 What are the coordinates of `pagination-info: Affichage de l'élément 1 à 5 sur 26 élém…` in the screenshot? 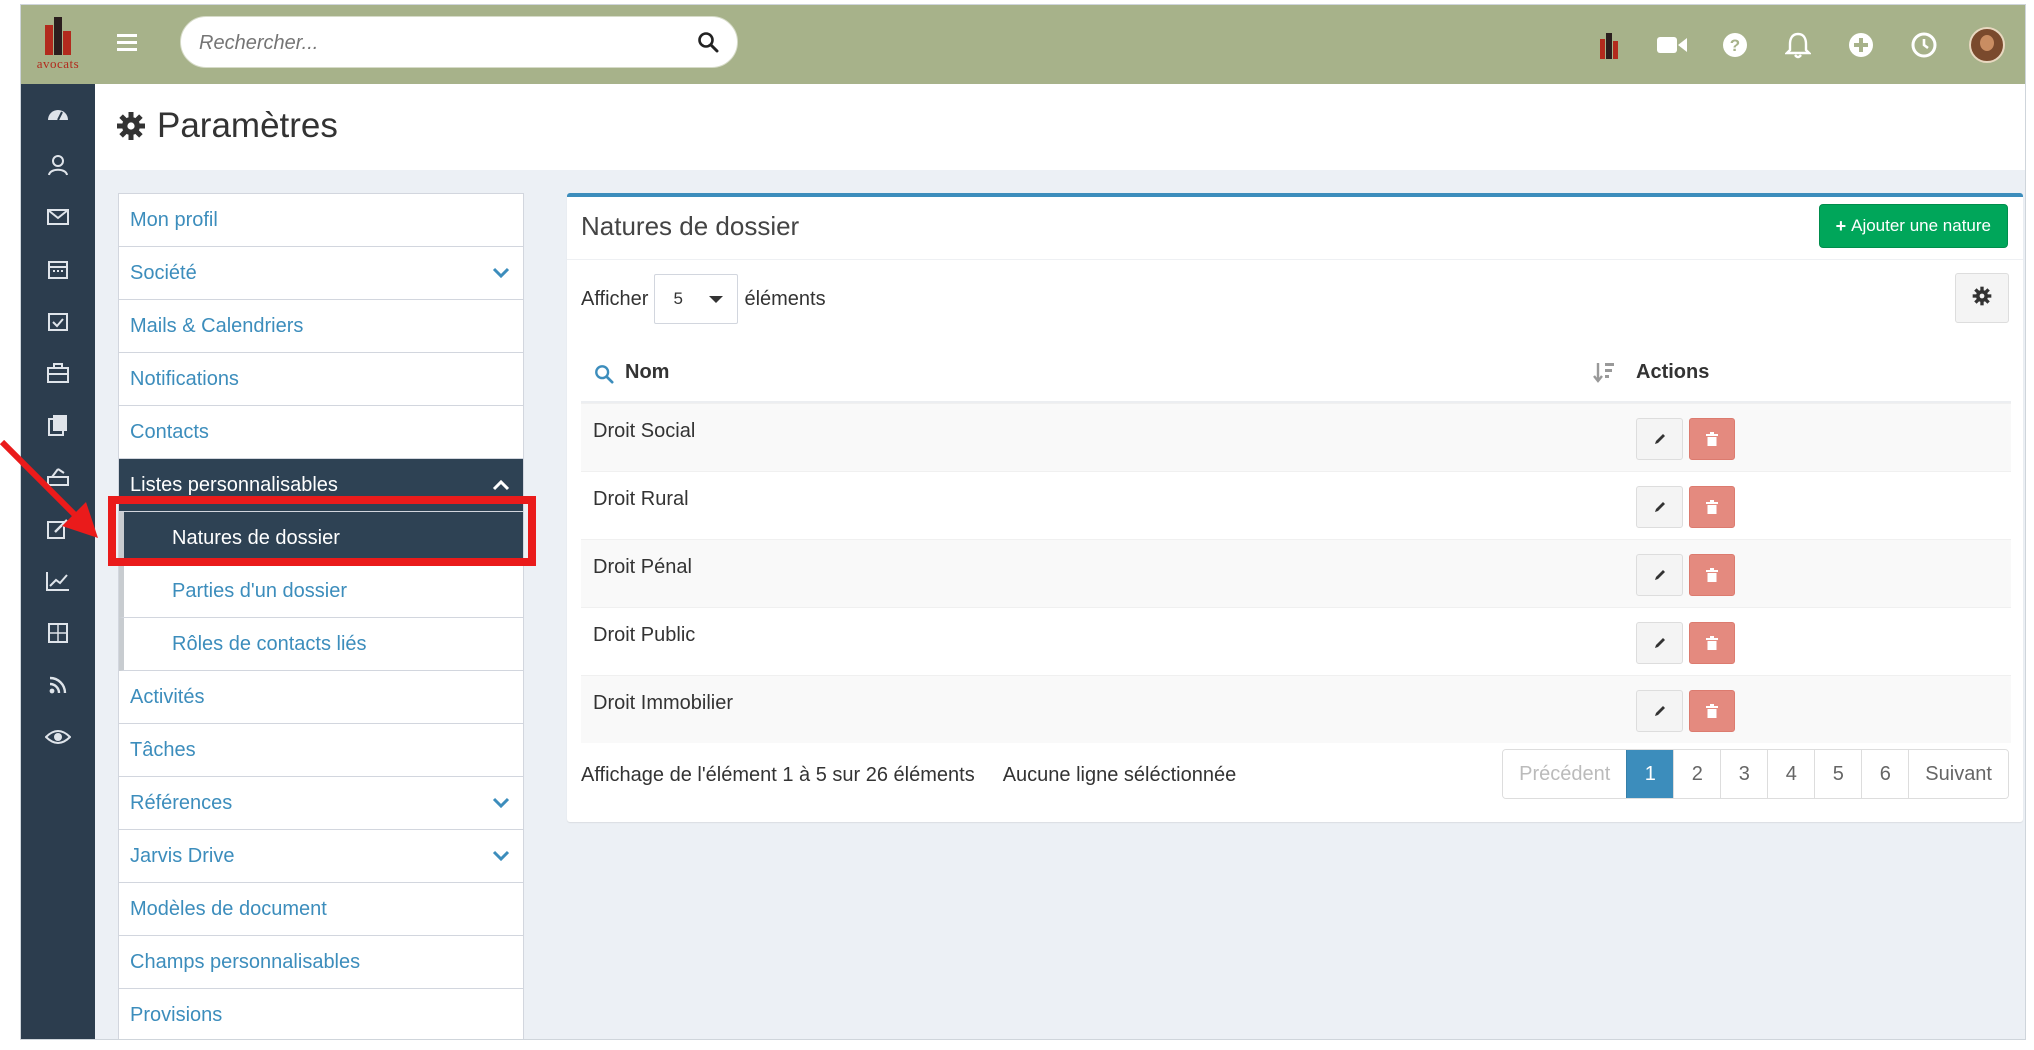 It's located at (778, 775).